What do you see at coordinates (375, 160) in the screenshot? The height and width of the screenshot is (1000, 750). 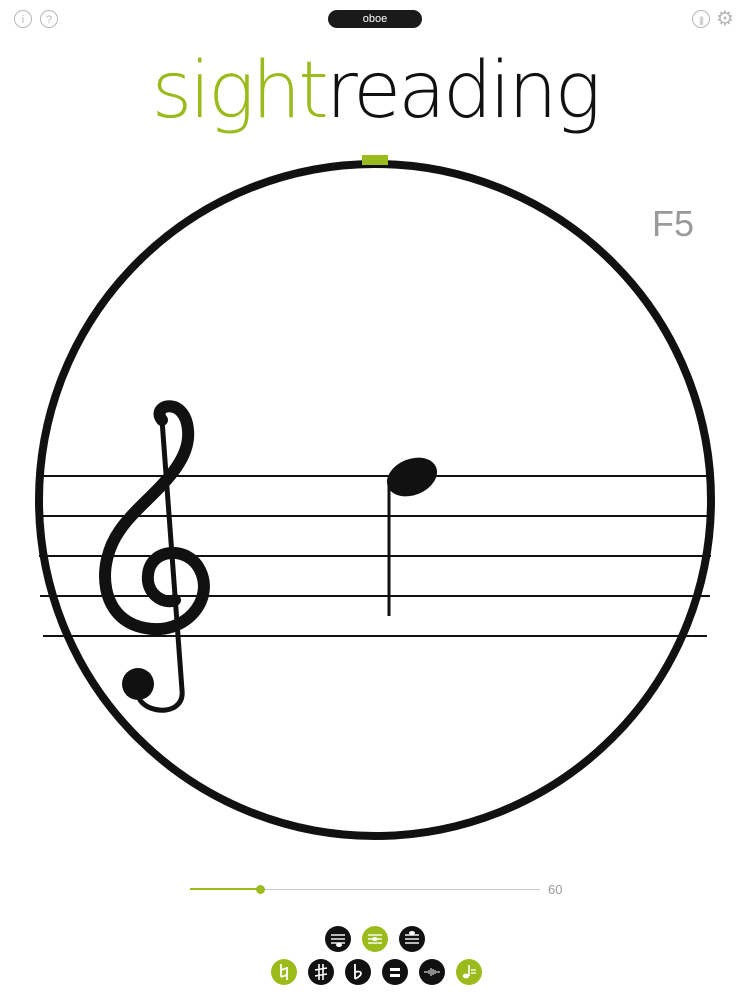 I see `progress-indicator` at bounding box center [375, 160].